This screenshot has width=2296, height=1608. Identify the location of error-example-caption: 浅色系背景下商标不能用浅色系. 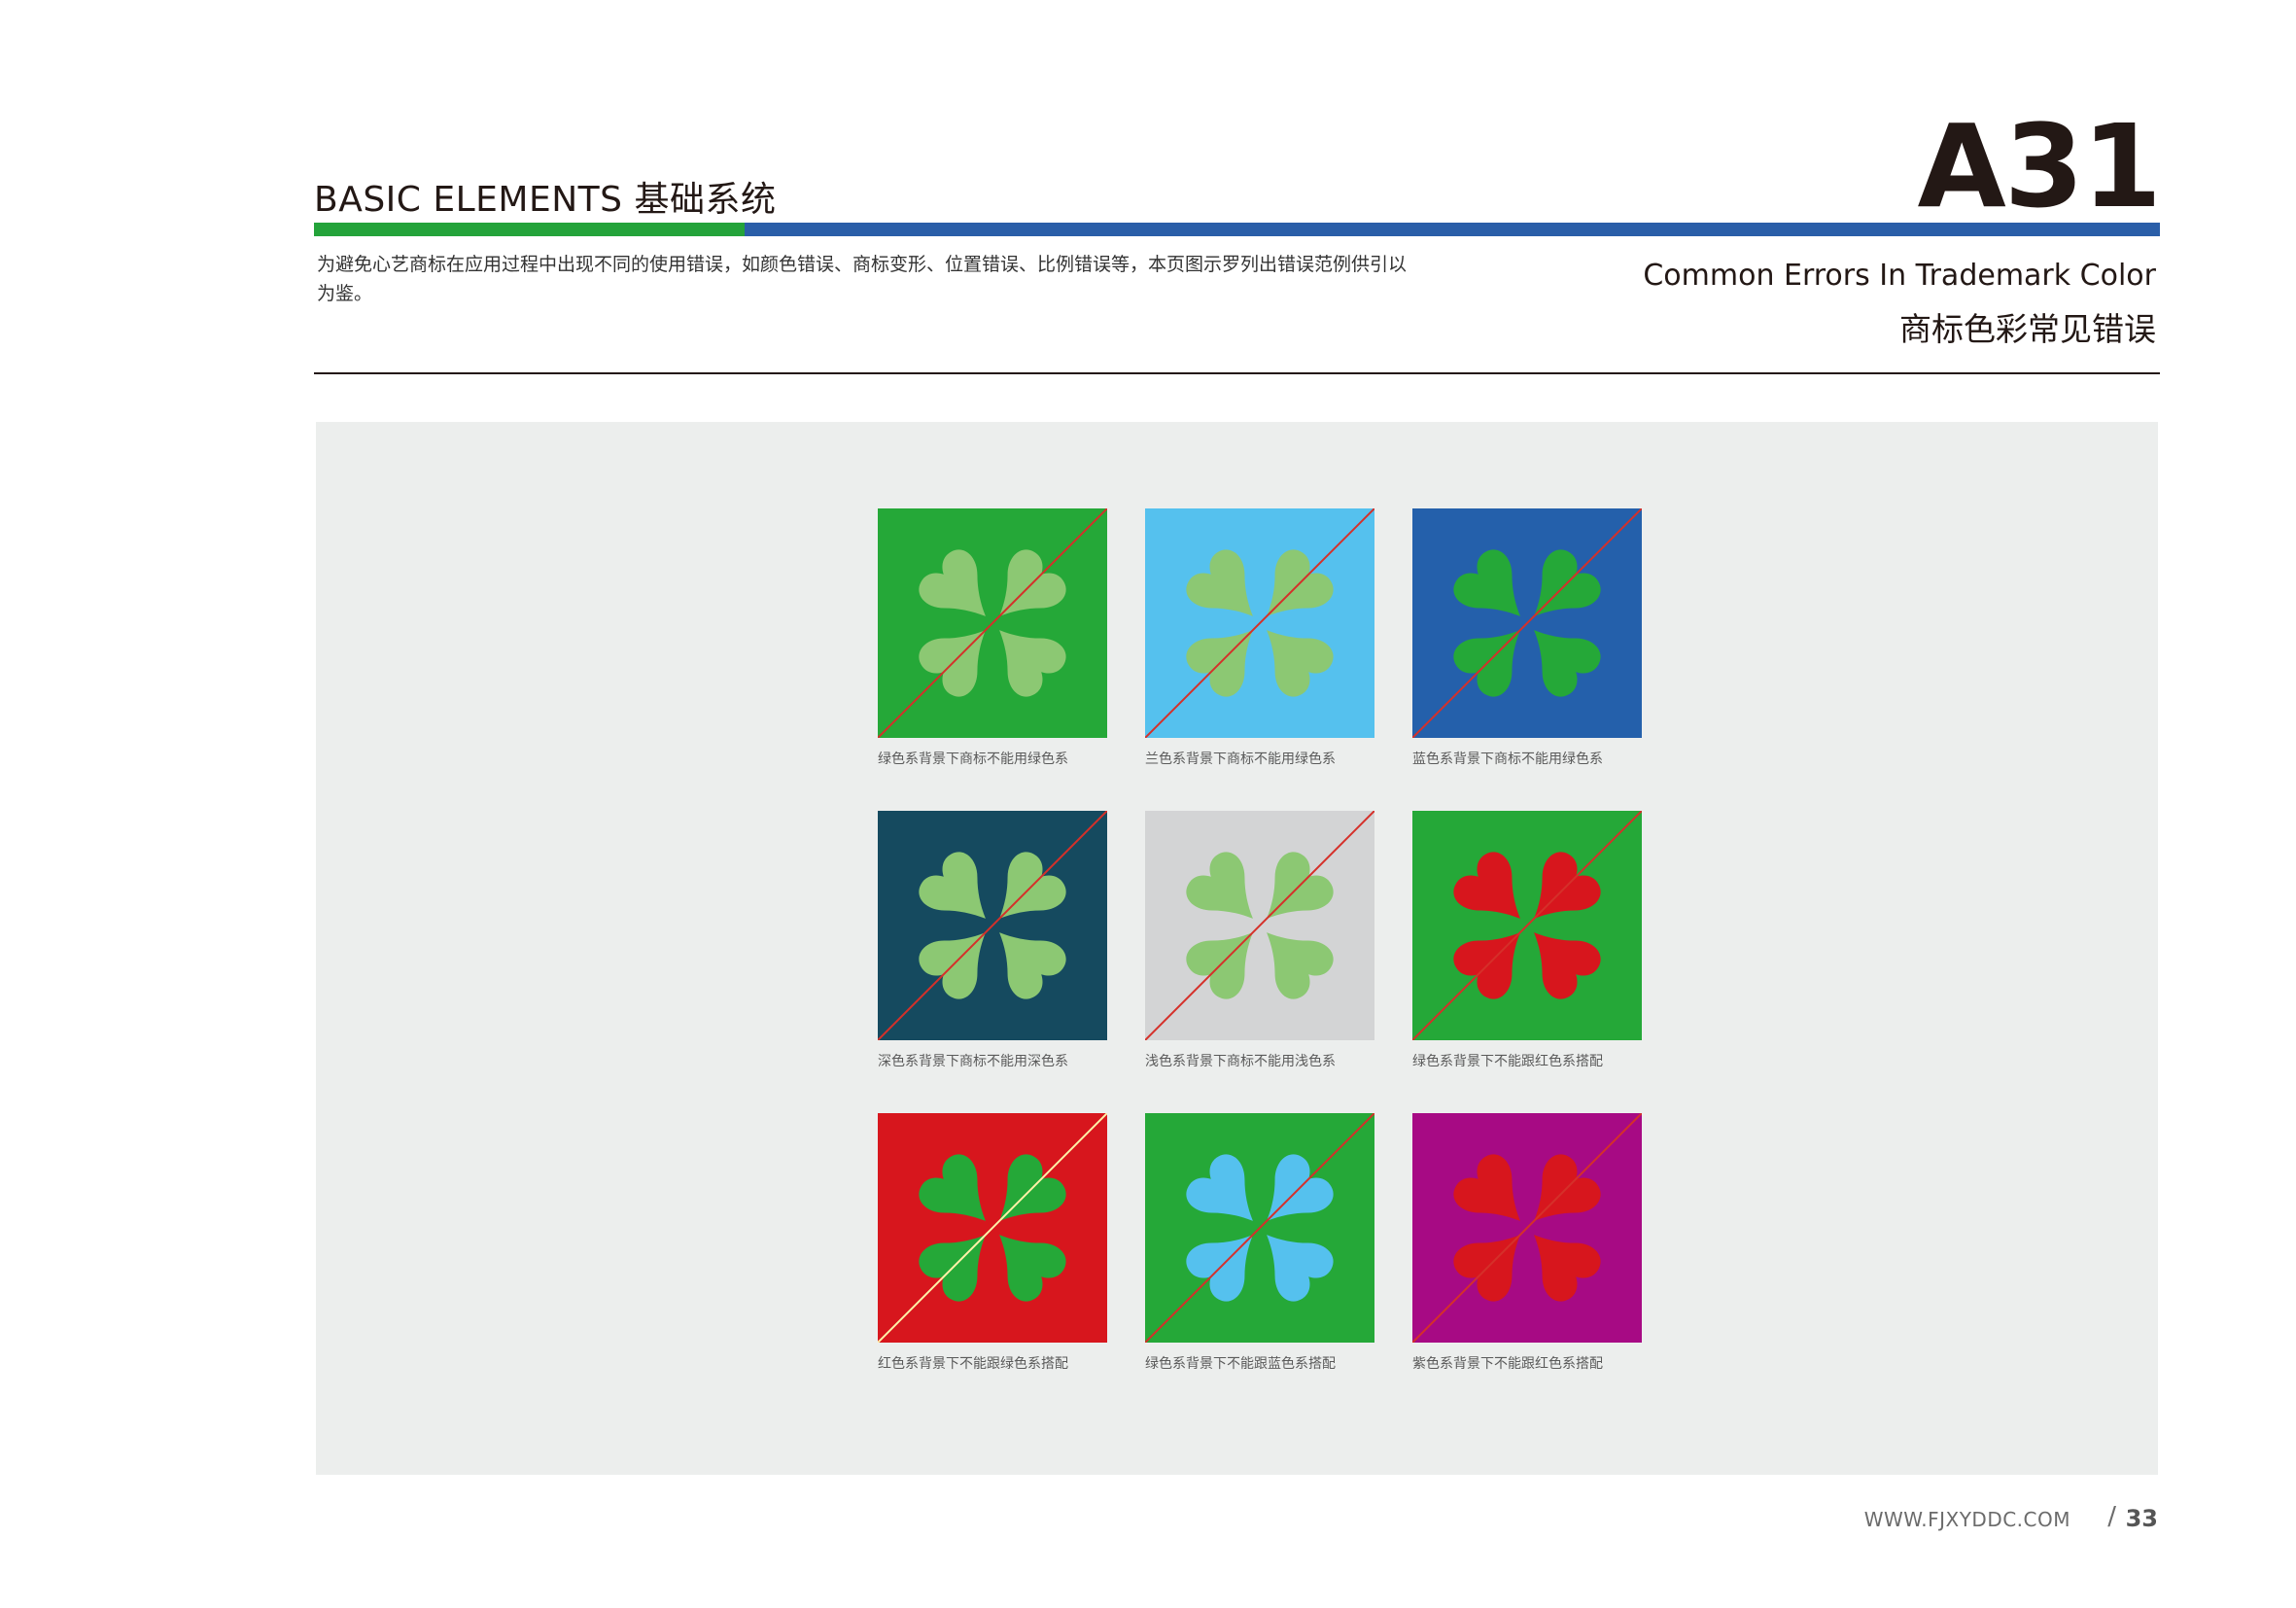
(1240, 1061).